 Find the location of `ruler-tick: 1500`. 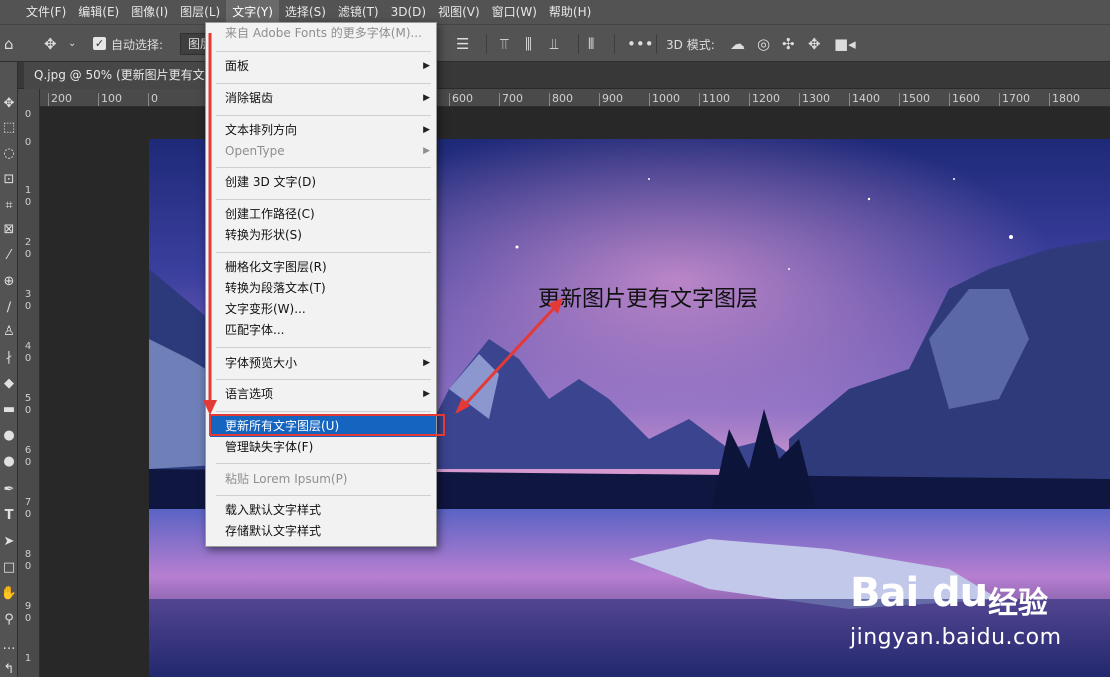

ruler-tick: 1500 is located at coordinates (914, 99).